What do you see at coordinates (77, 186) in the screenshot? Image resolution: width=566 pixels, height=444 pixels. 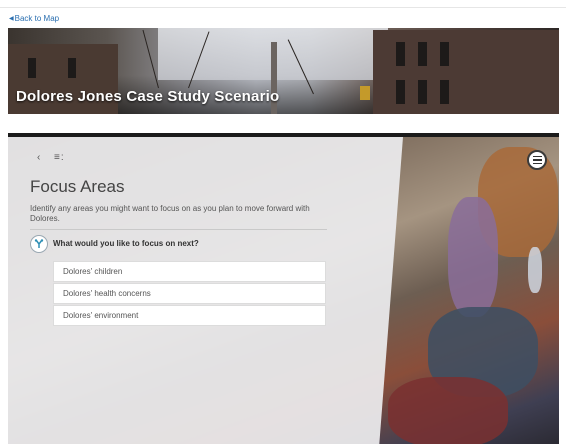 I see `panel-heading: Focus Areas` at bounding box center [77, 186].